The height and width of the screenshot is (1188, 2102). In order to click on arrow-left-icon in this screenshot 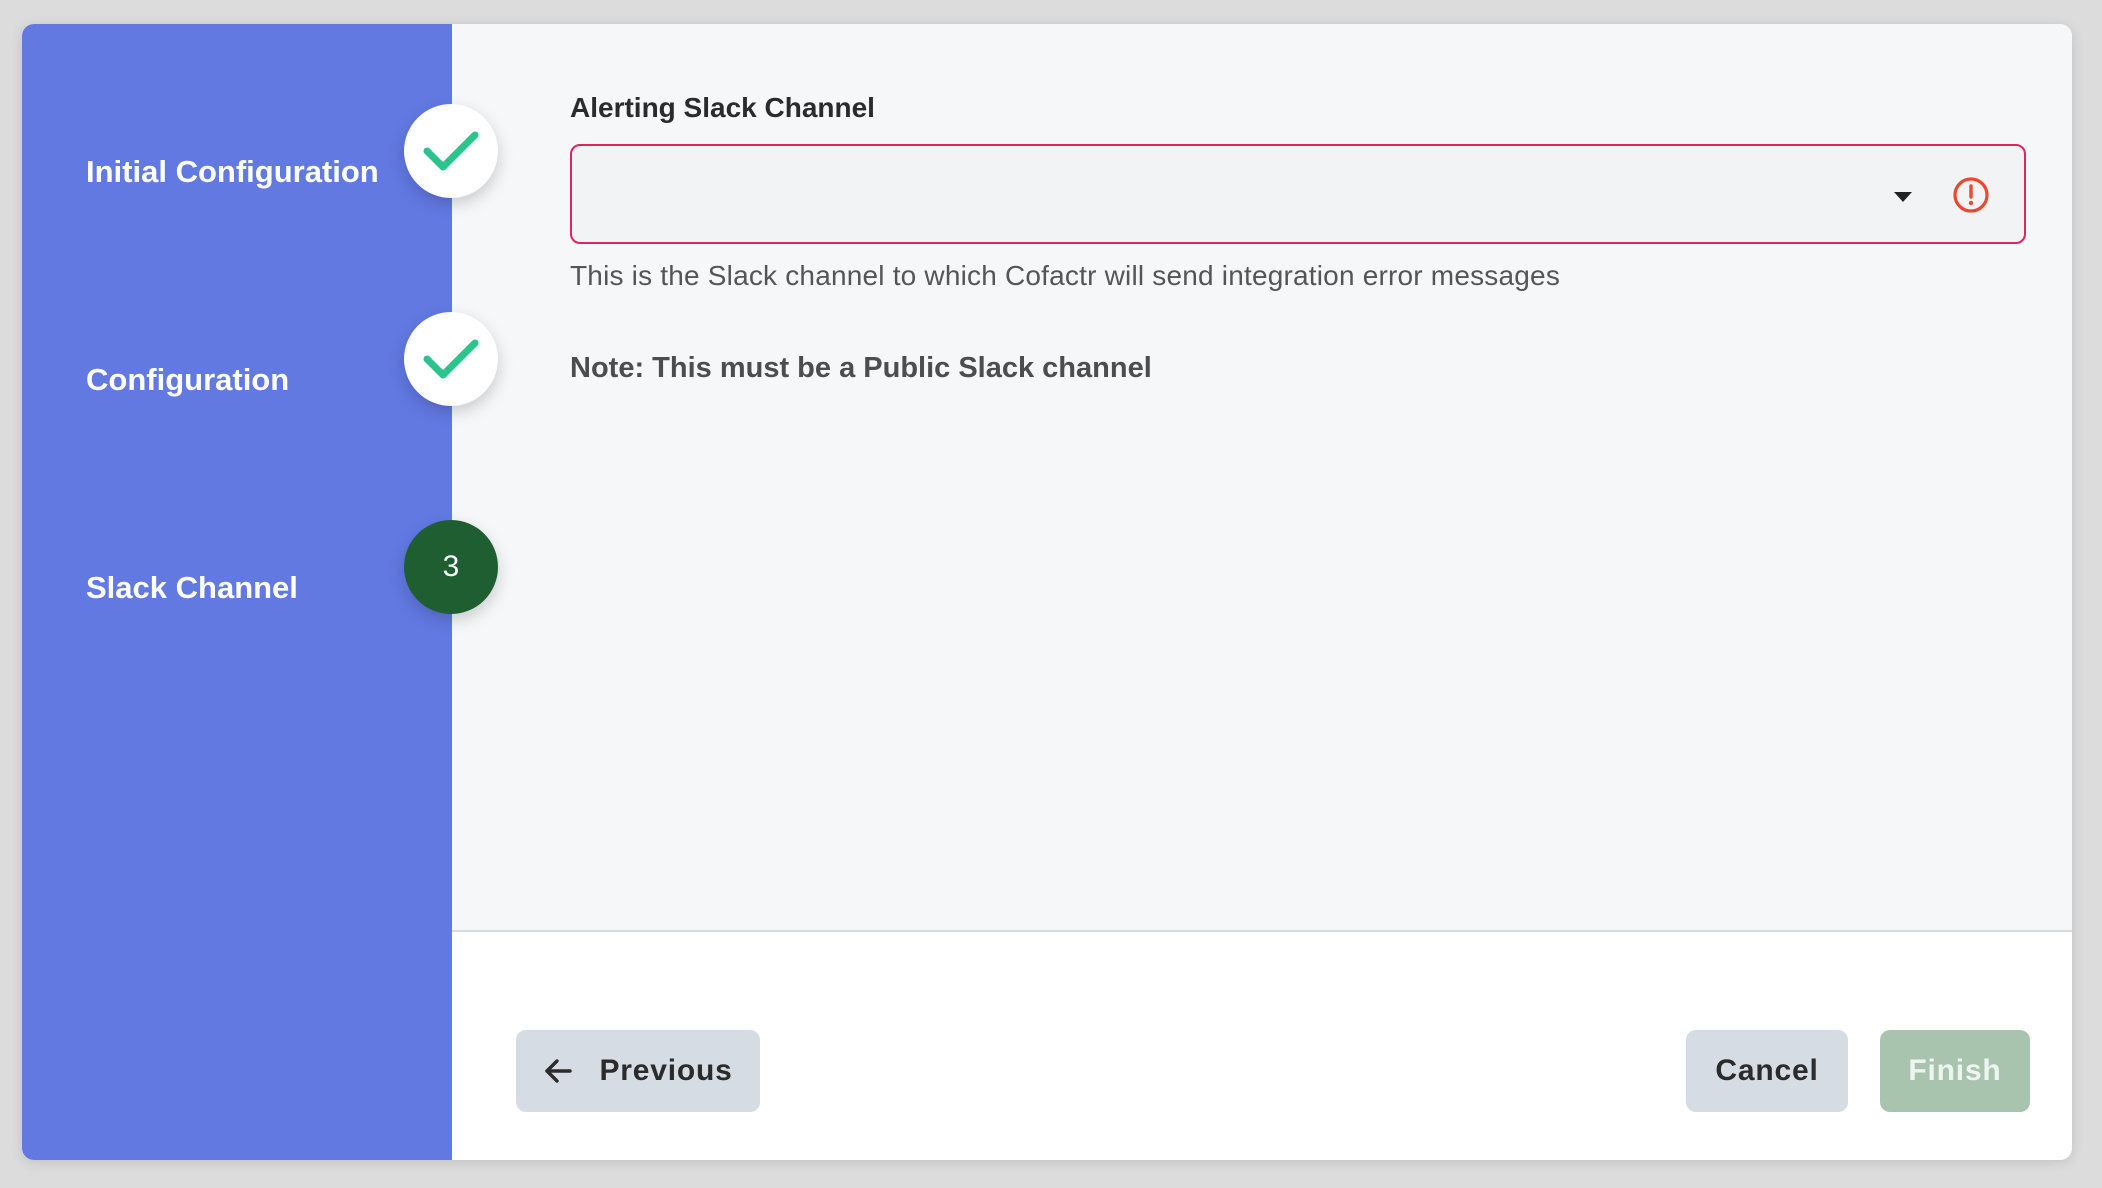, I will do `click(559, 1071)`.